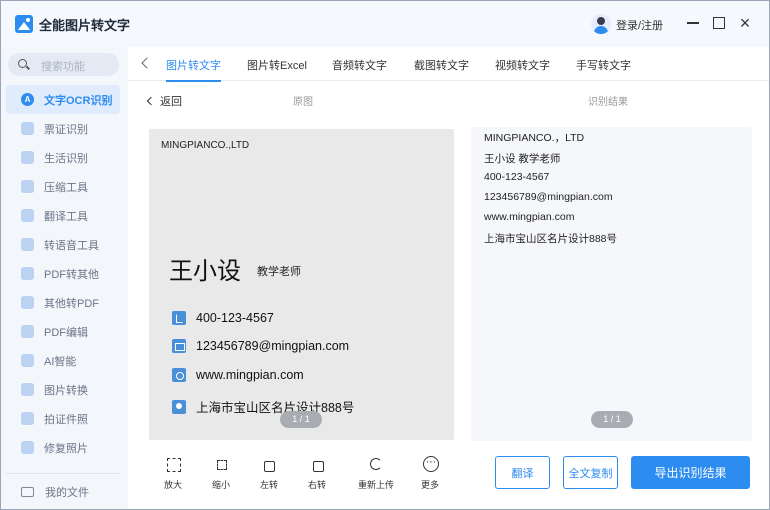 This screenshot has width=770, height=510. I want to click on rotate-right-button: 右转, so click(317, 473).